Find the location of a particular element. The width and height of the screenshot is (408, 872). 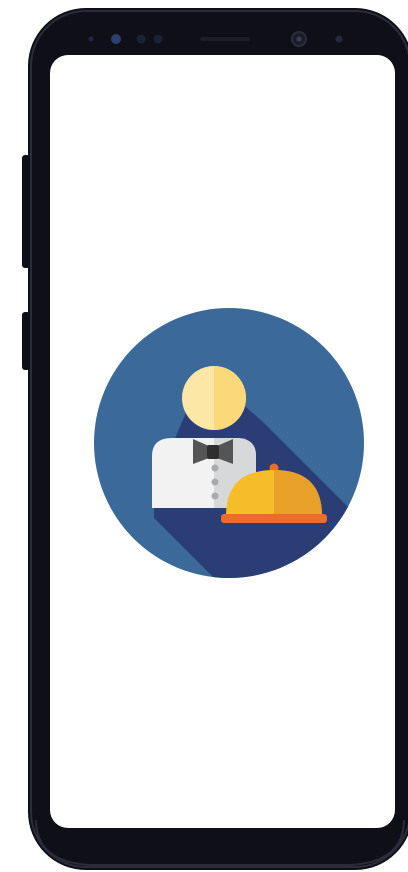

serving-tray is located at coordinates (274, 518).